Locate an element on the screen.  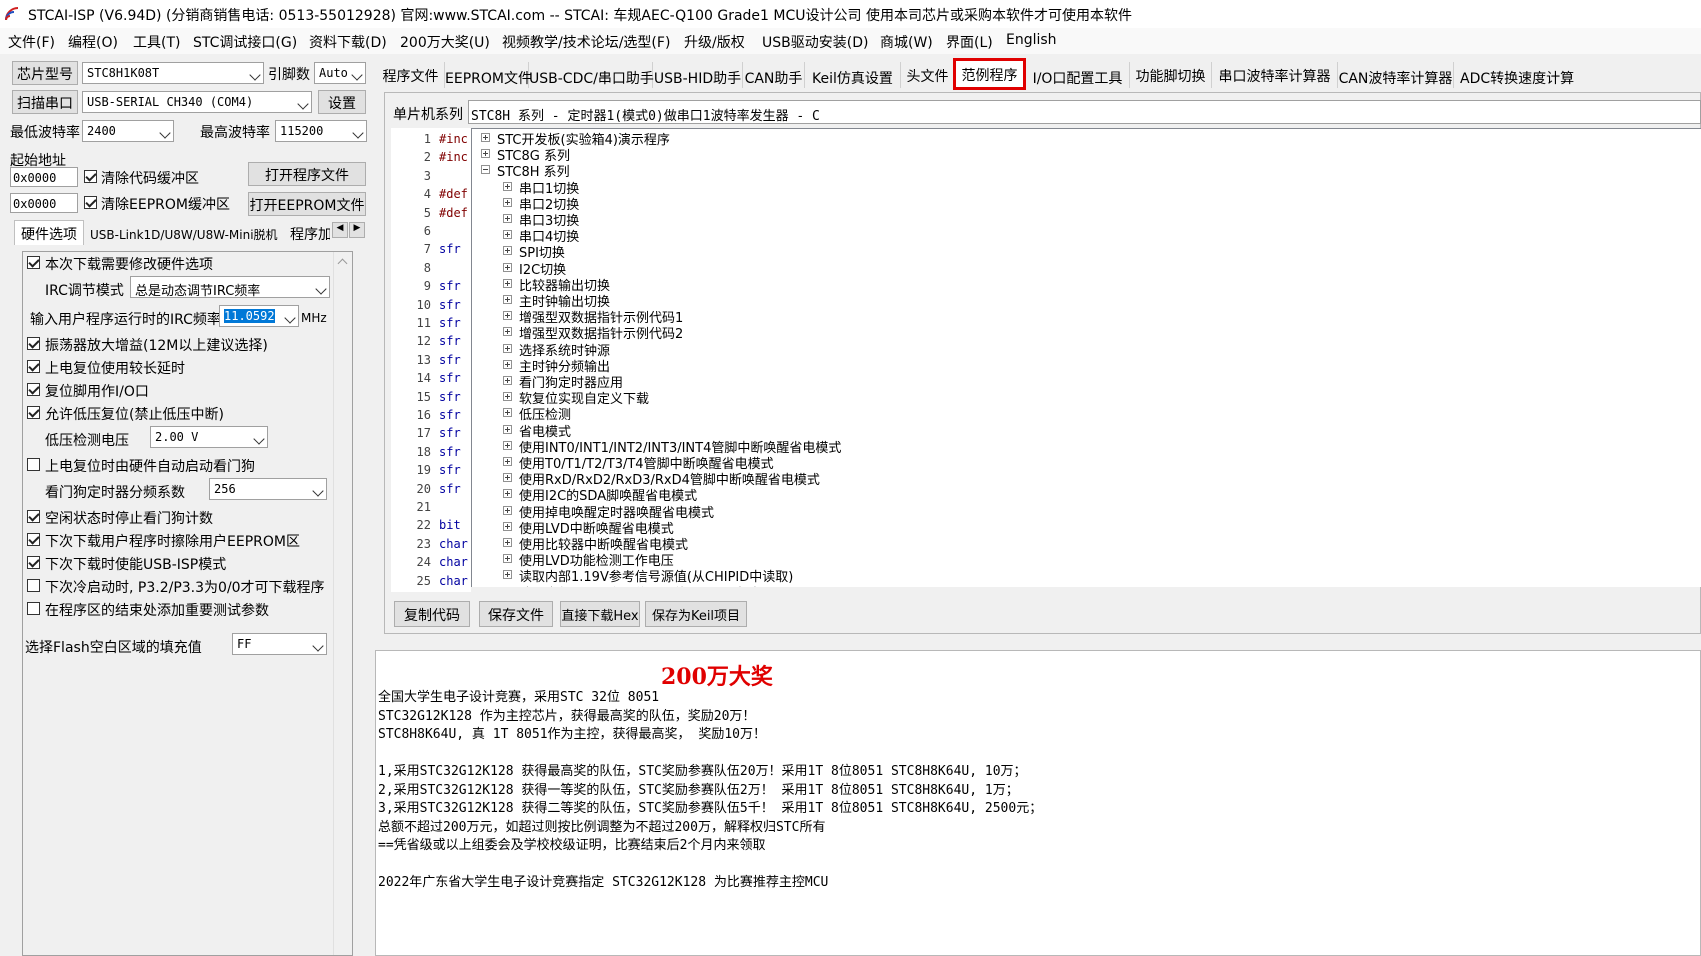
menu-docs: 资料下载(D) is located at coordinates (348, 42).